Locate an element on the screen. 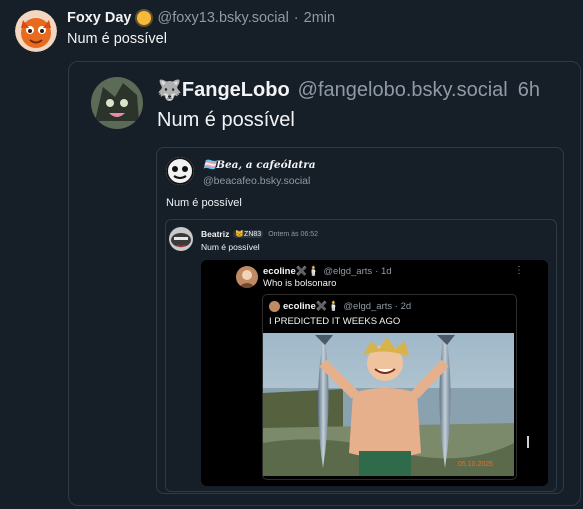  quote5-author-name: ecoline✖️🕯️ is located at coordinates (311, 306).